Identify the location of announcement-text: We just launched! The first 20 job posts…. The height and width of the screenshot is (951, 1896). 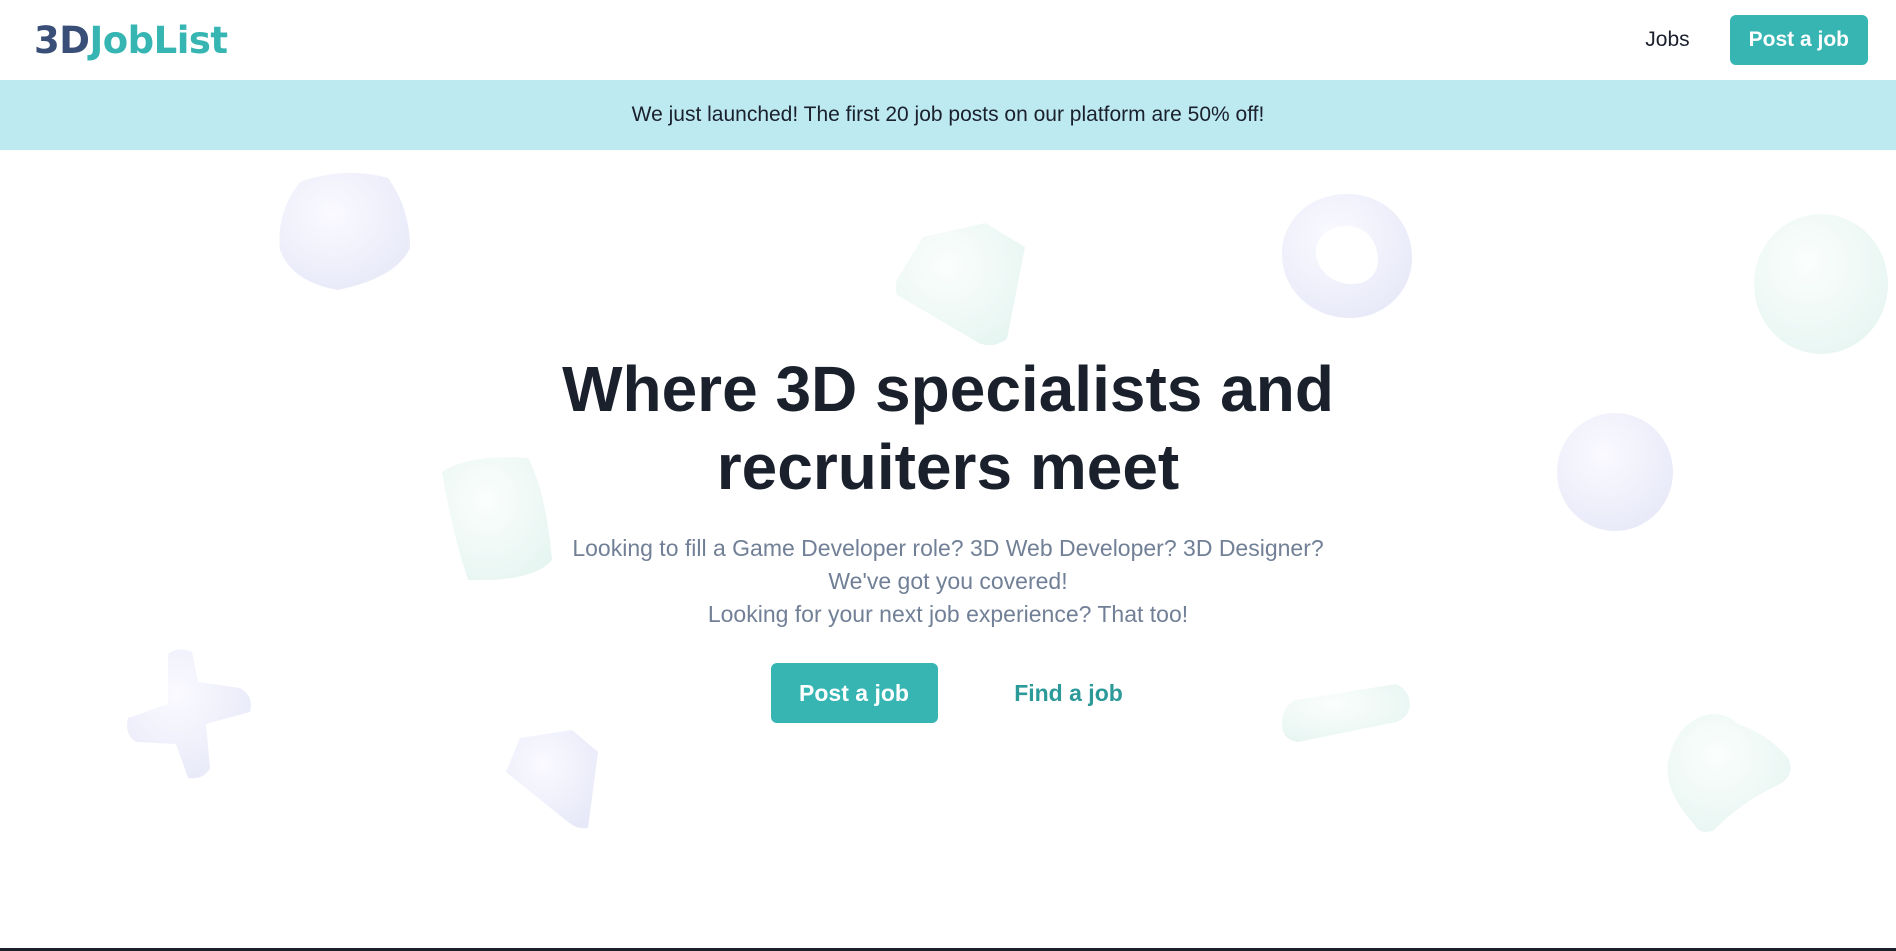
(948, 114).